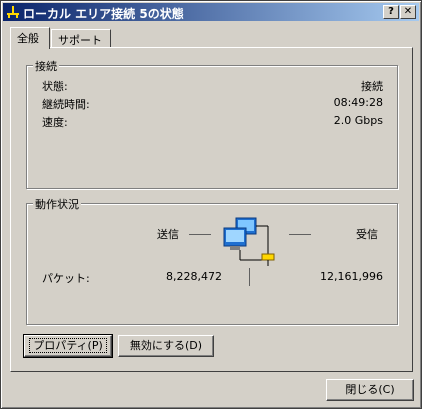  What do you see at coordinates (46, 66) in the screenshot?
I see `connection-group-label: 接続` at bounding box center [46, 66].